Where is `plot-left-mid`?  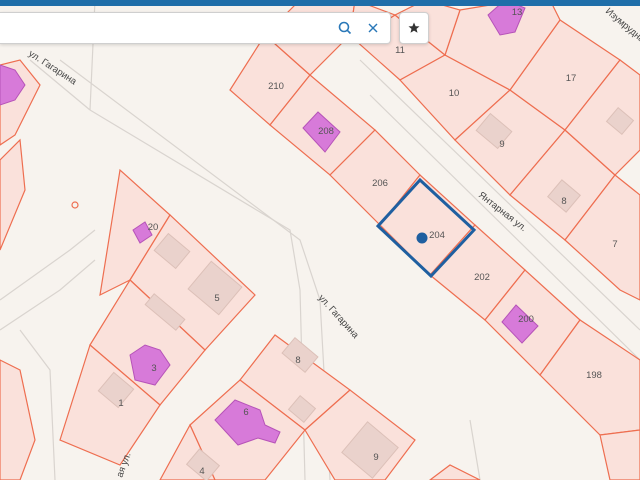 plot-left-mid is located at coordinates (13, 194).